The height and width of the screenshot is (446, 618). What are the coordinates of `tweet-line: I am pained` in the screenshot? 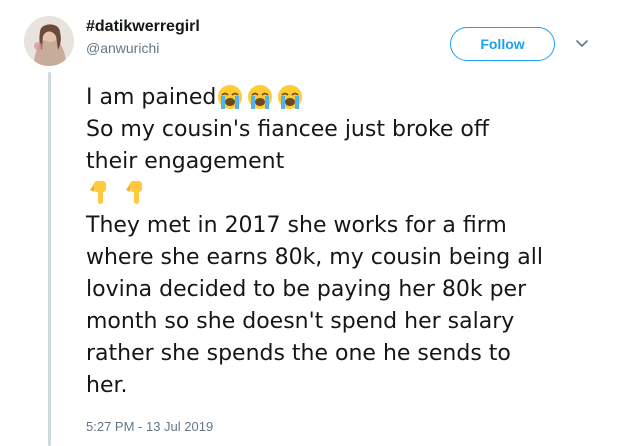 It's located at (341, 98).